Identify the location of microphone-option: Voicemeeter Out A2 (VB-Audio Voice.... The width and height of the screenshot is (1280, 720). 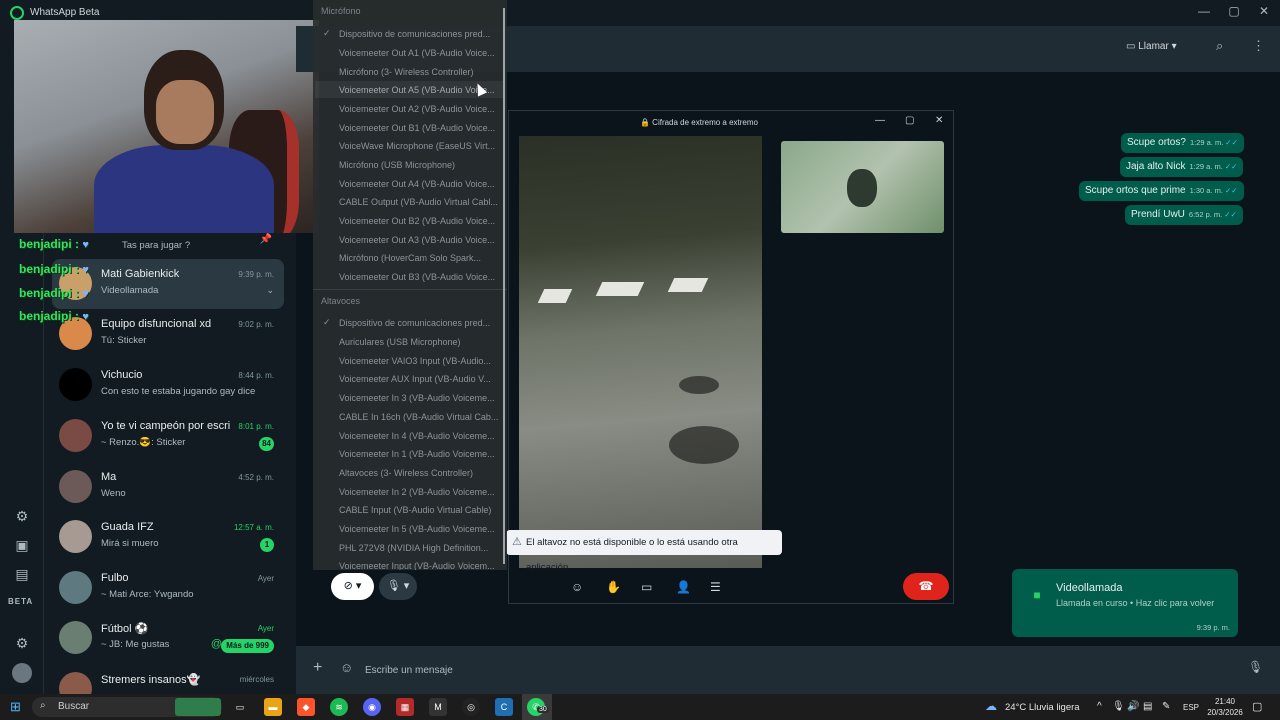
(419, 109).